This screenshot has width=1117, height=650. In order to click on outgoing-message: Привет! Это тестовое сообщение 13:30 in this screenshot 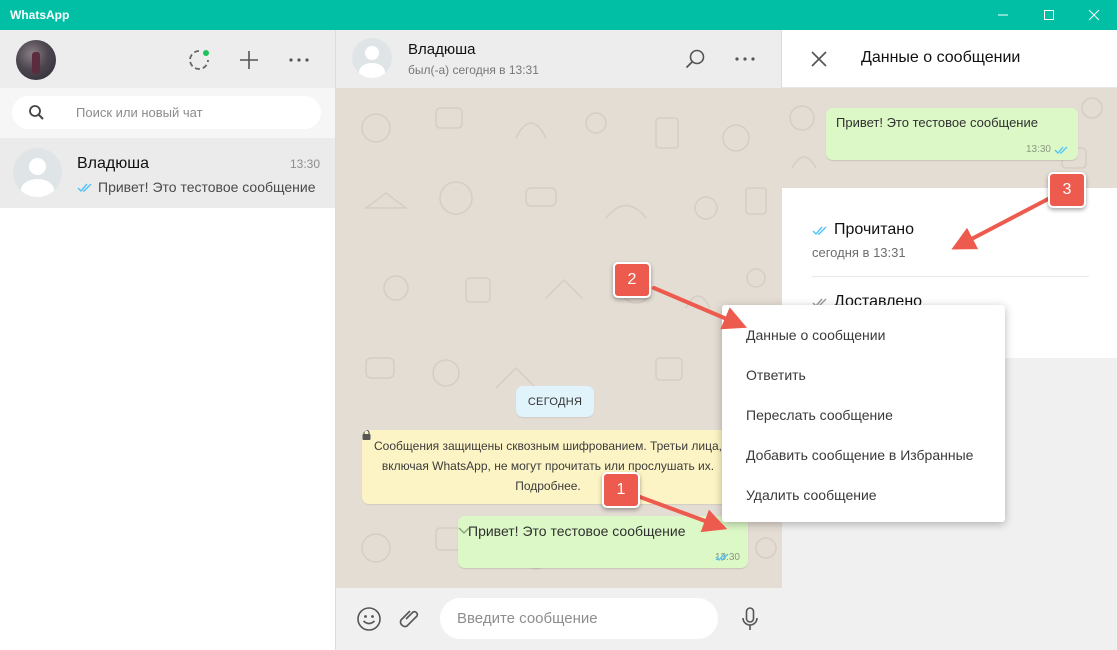, I will do `click(603, 542)`.